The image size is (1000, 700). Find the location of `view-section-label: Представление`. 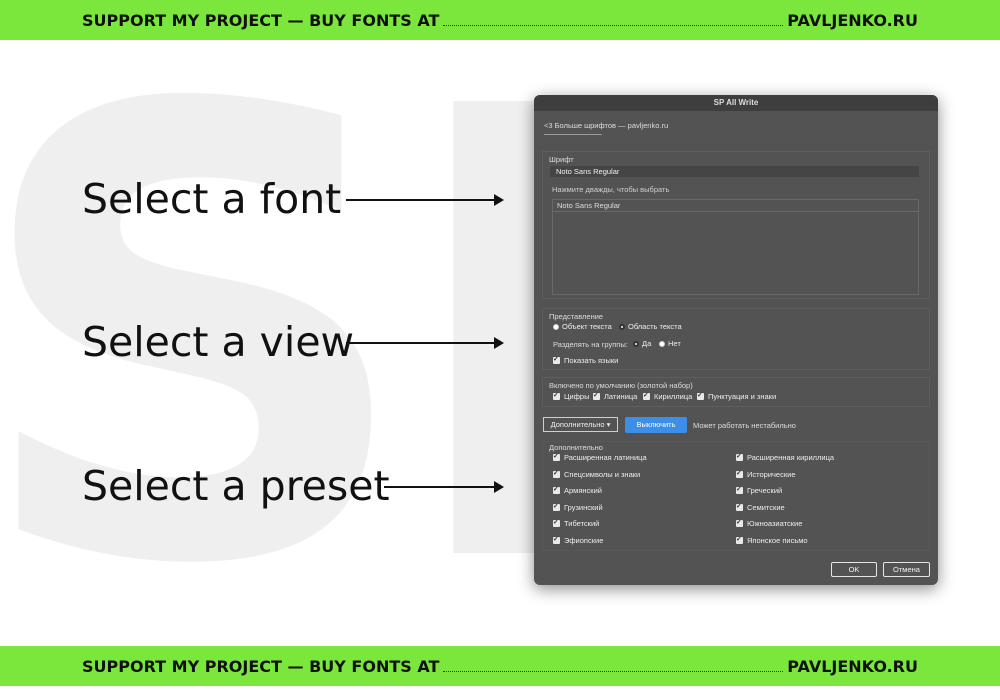

view-section-label: Представление is located at coordinates (576, 316).